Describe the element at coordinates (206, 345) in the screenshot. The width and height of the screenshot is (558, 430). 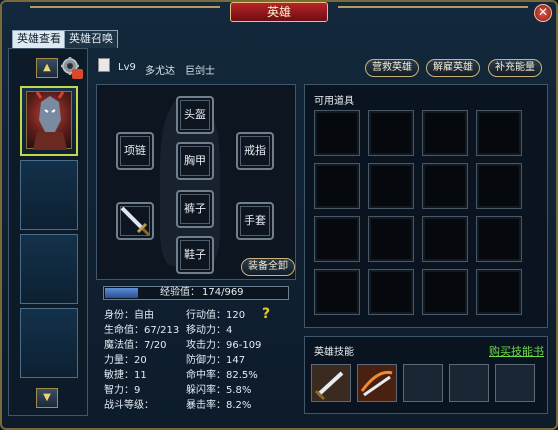
I see `stat-label: 攻击力：` at that location.